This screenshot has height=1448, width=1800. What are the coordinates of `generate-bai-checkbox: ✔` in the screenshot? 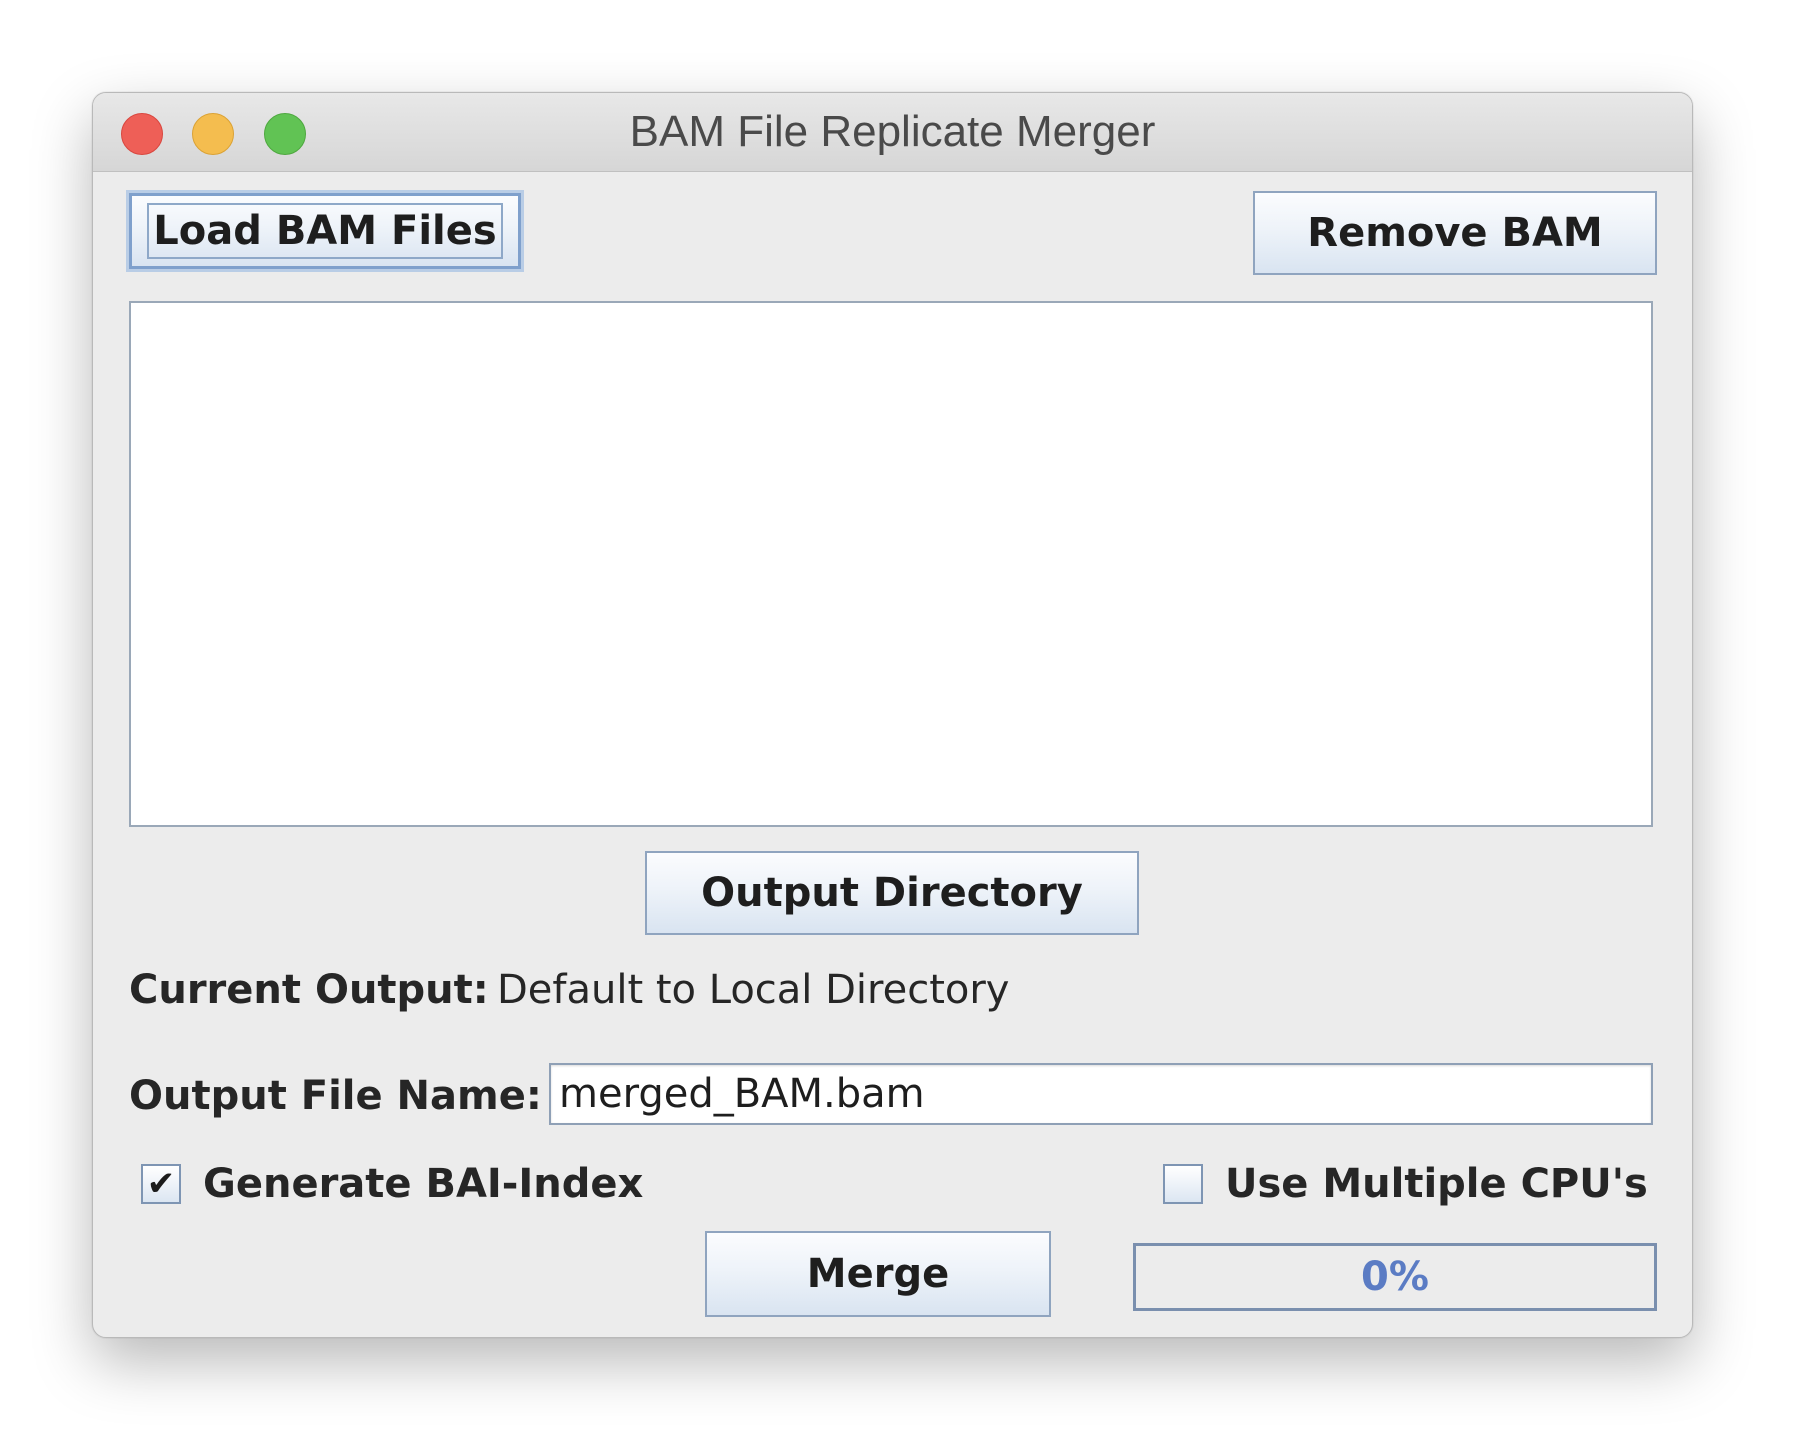 It's located at (161, 1184).